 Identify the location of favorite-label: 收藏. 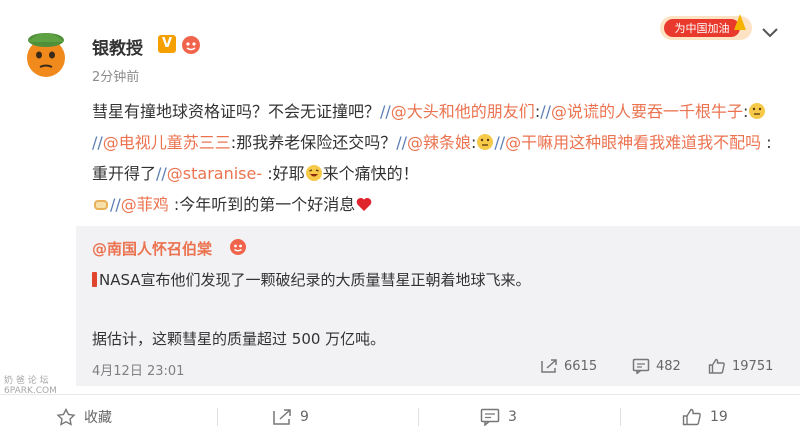
(98, 418).